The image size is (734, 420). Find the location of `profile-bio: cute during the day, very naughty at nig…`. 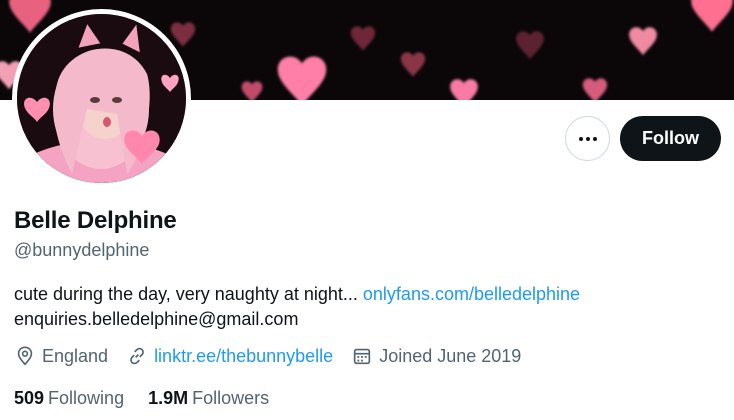

profile-bio: cute during the day, very naughty at nig… is located at coordinates (297, 307).